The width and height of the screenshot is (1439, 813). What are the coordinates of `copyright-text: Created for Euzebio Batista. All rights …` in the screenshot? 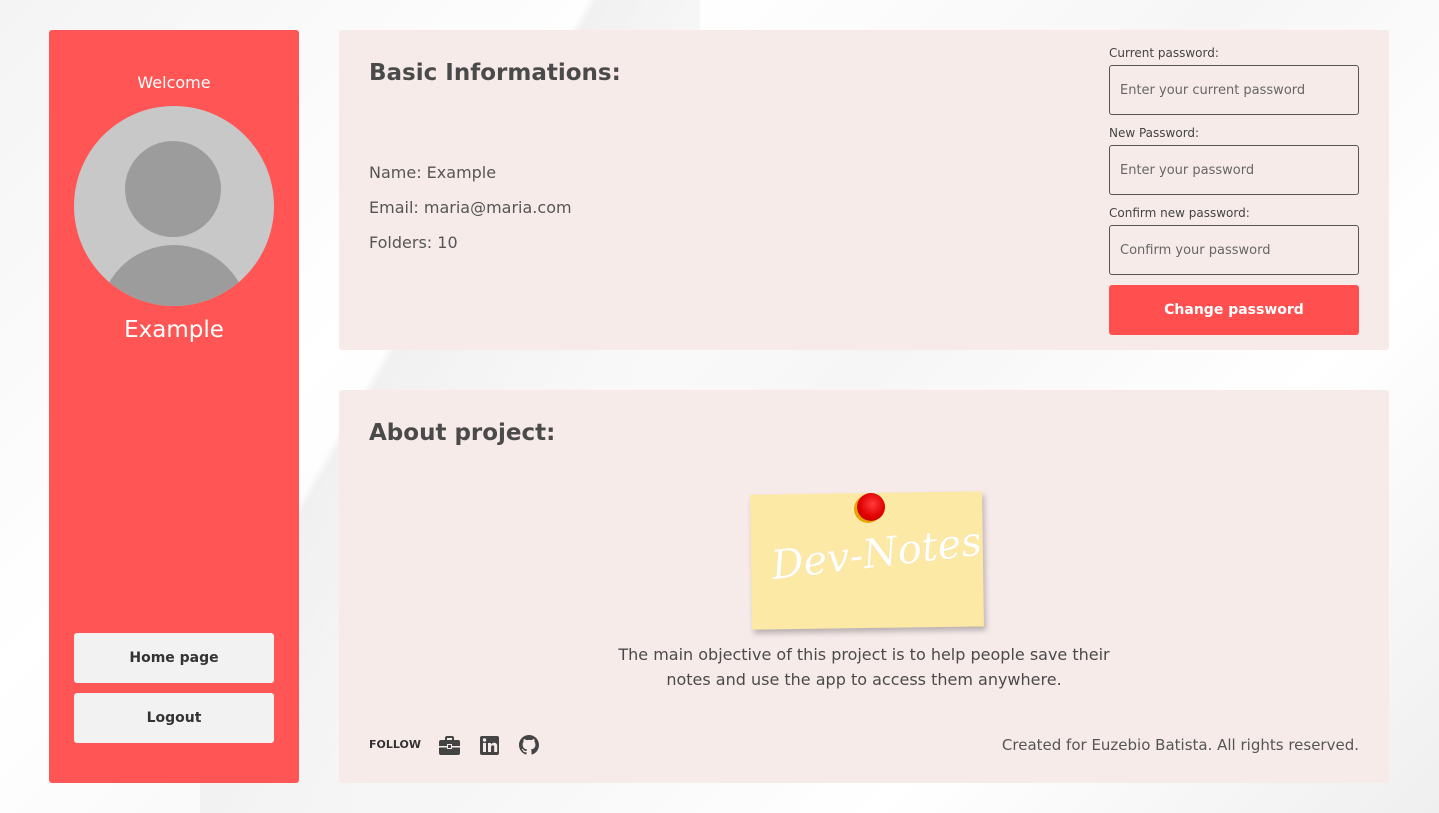 It's located at (1180, 745).